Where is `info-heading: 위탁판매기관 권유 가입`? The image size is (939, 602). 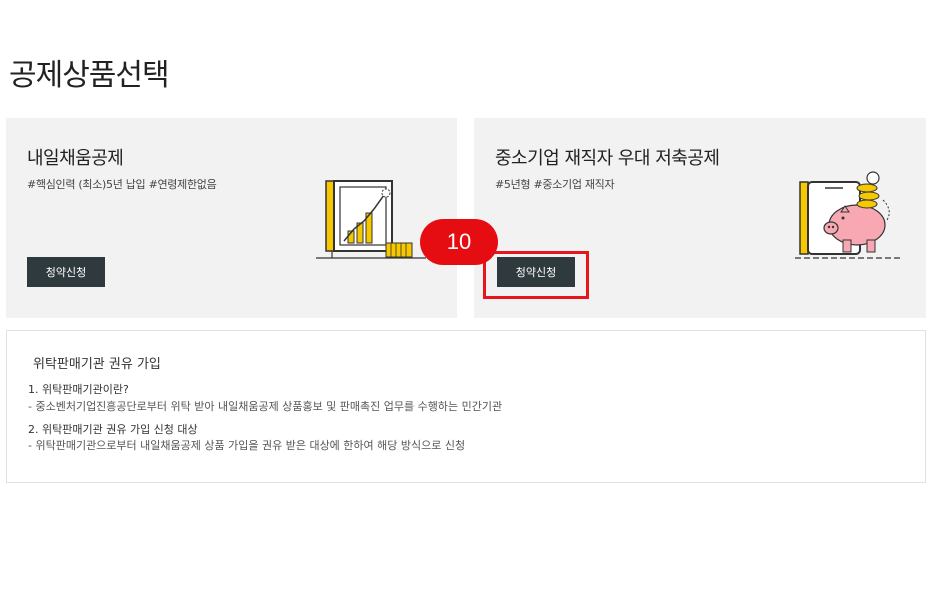
info-heading: 위탁판매기관 권유 가입 is located at coordinates (97, 364).